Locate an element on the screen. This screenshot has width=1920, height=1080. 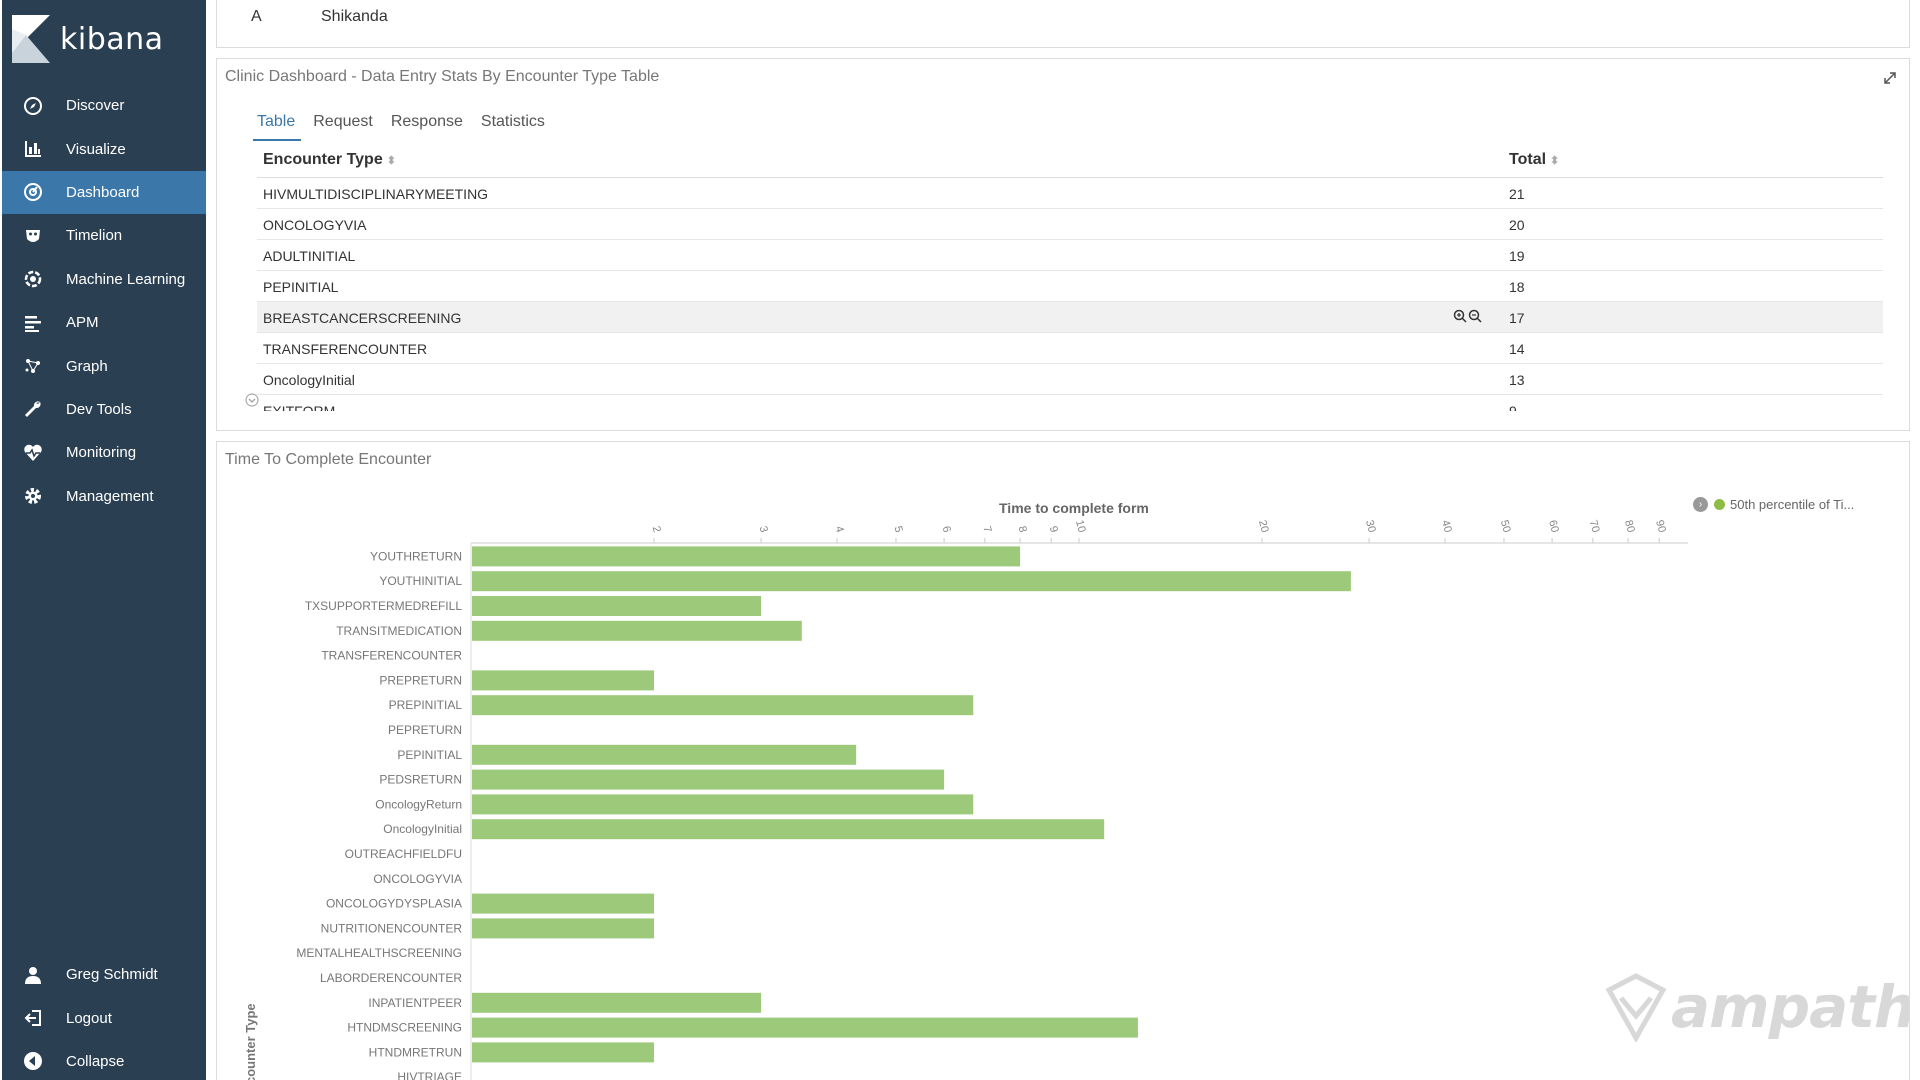
sidebar-item-dashboard: Dashboard is located at coordinates (104, 192).